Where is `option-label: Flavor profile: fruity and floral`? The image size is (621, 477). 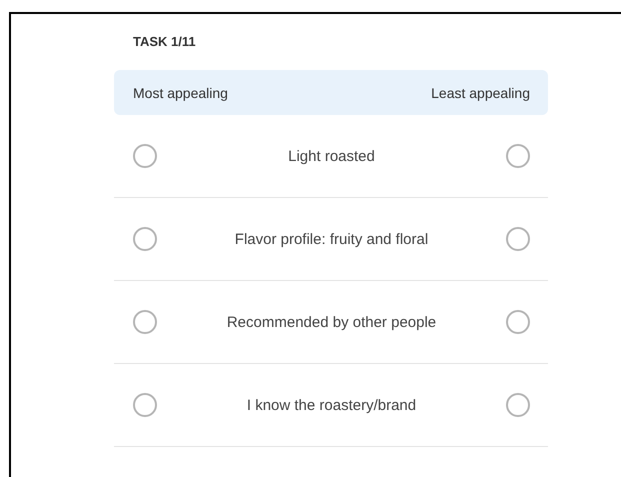
option-label: Flavor profile: fruity and floral is located at coordinates (332, 239).